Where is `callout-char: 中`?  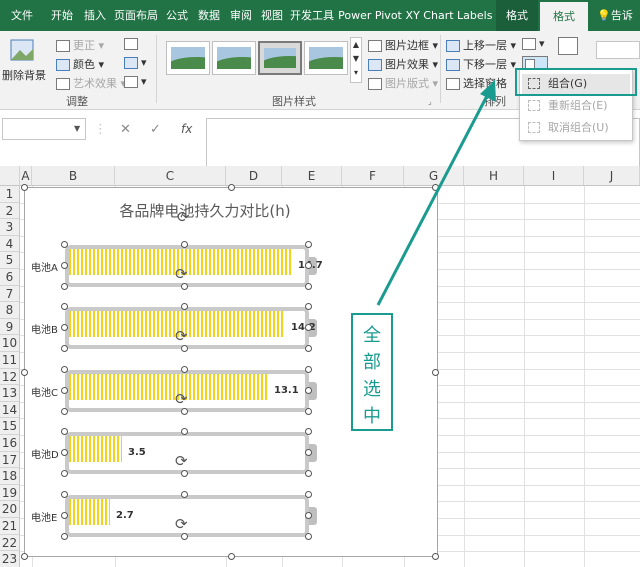
callout-char: 中 is located at coordinates (372, 416).